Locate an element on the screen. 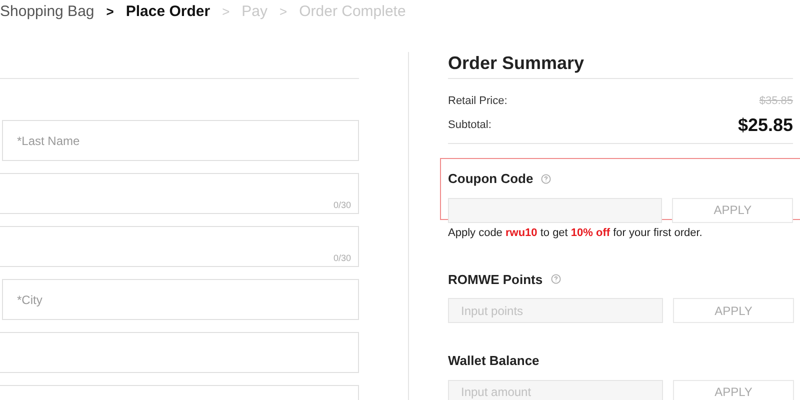 This screenshot has width=800, height=400. promo-text: Apply code rwu10 to get 10% off for your first order. is located at coordinates (576, 233).